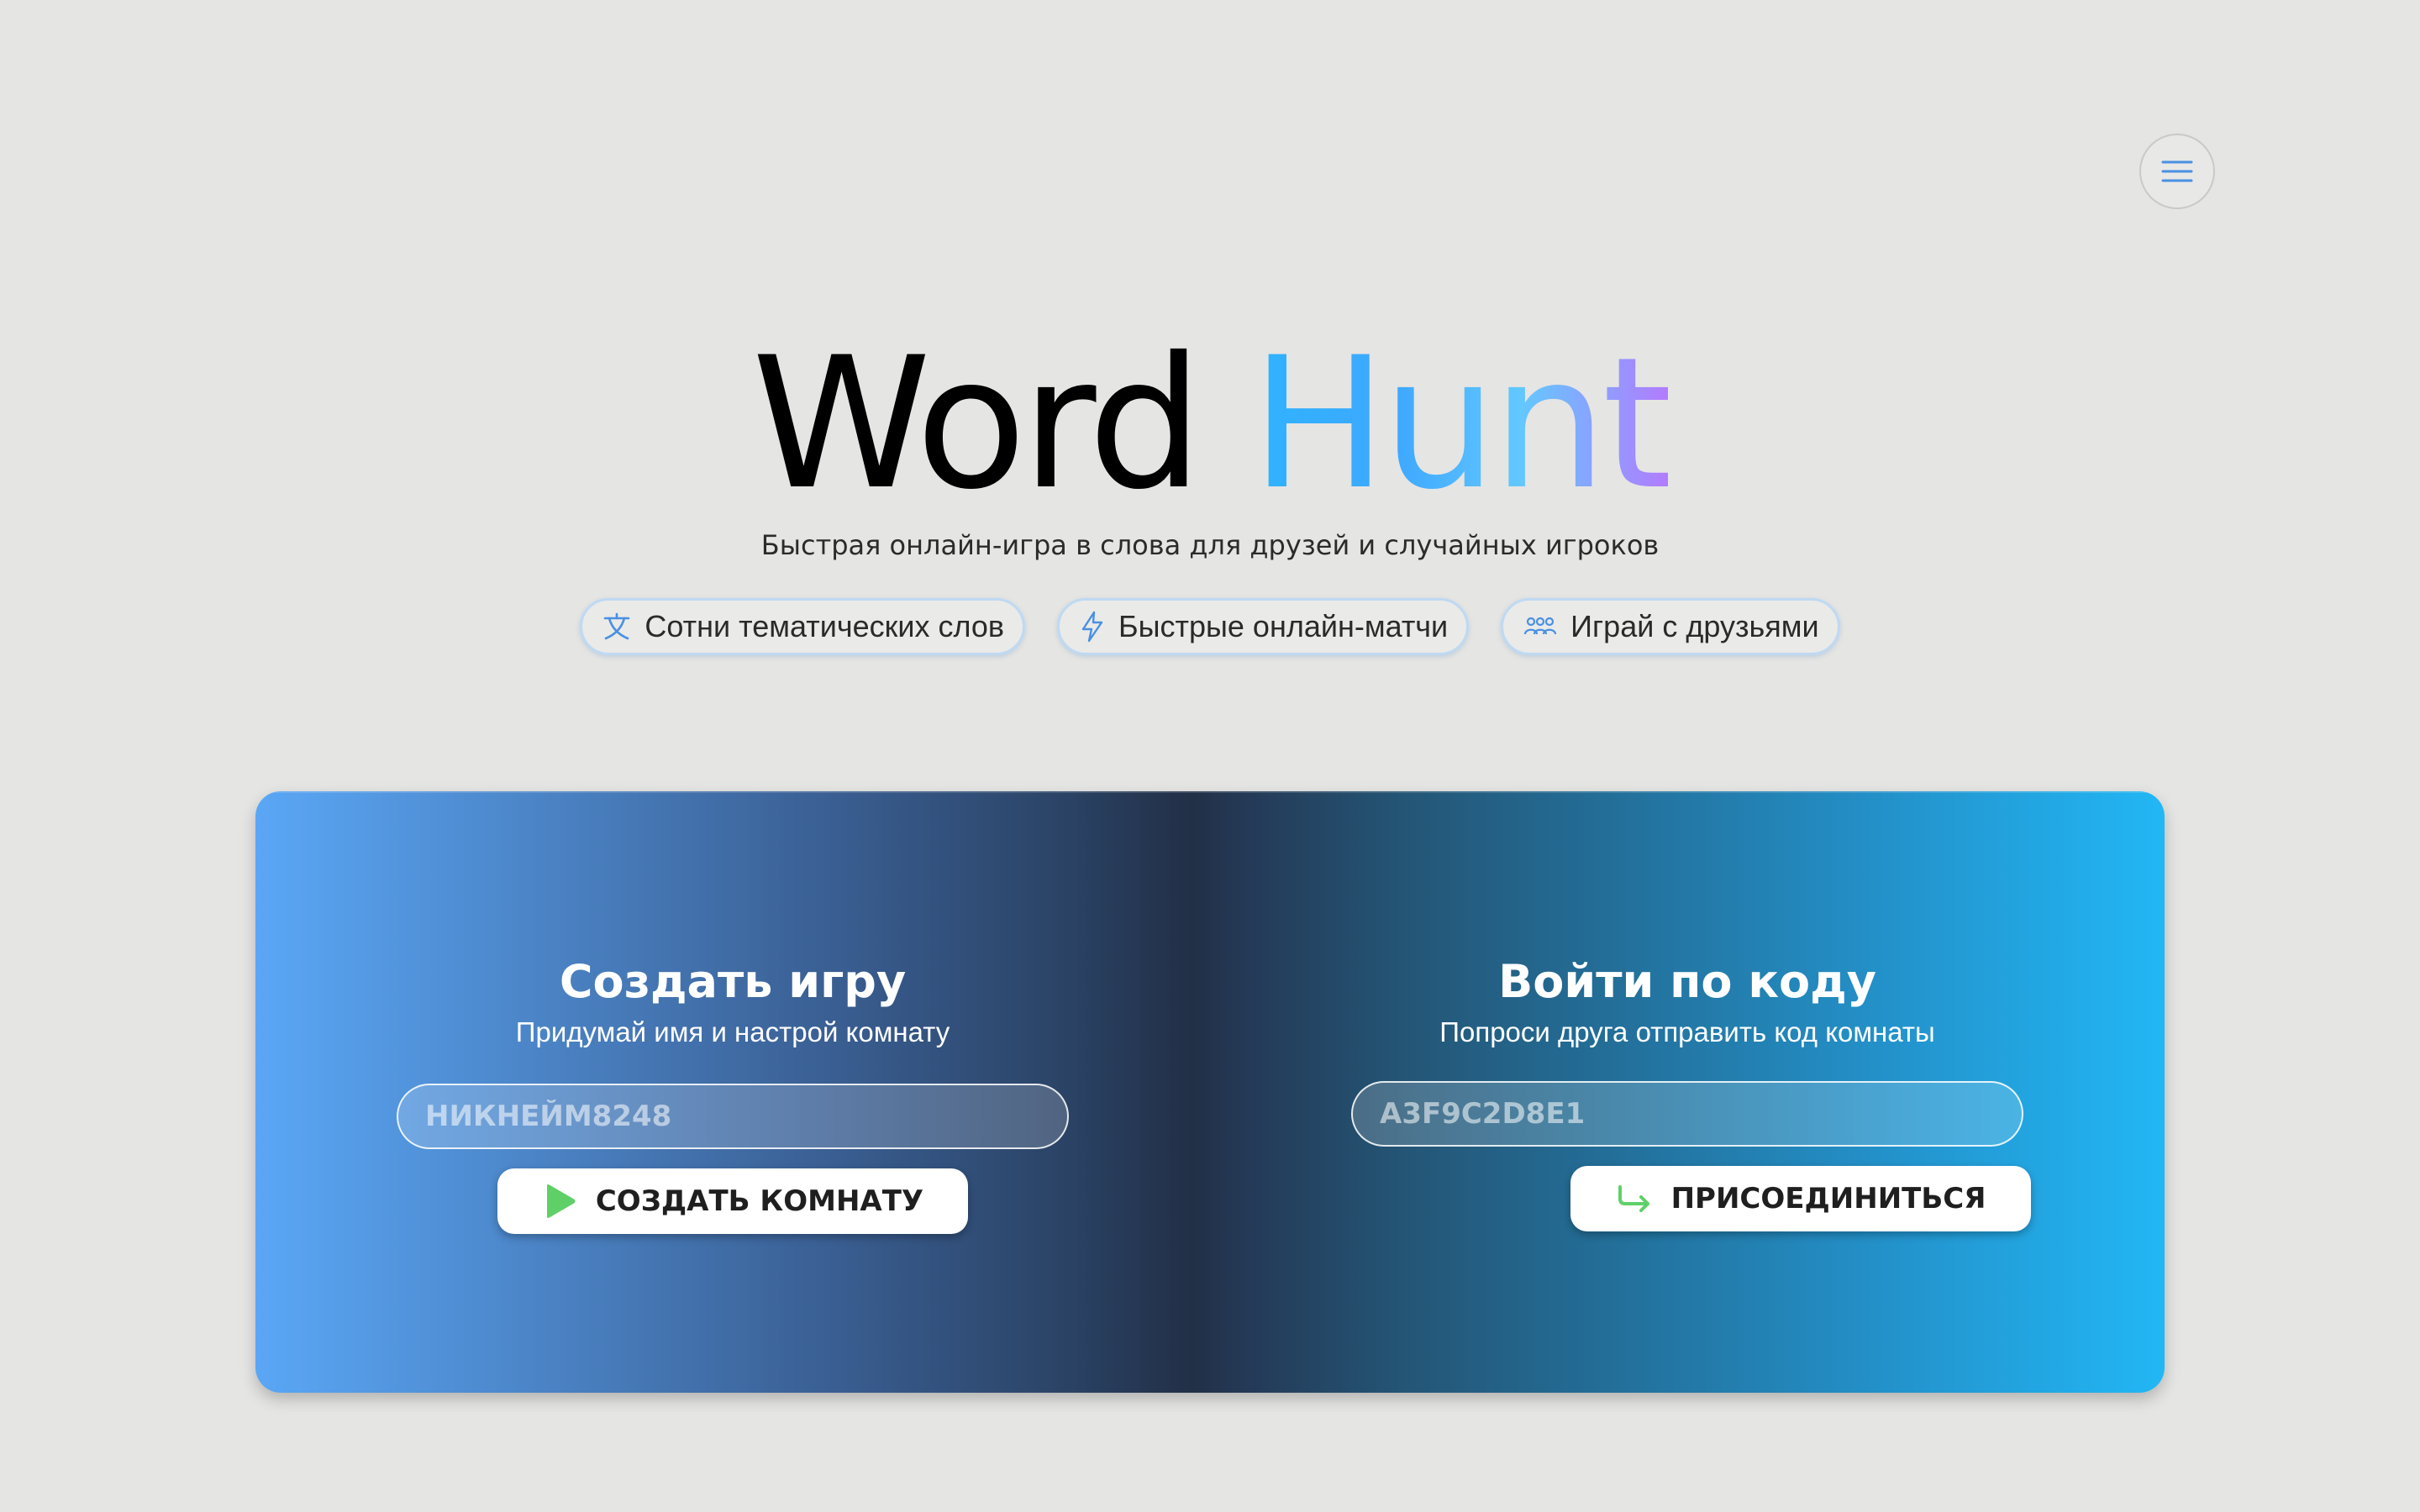 This screenshot has width=2420, height=1512. Describe the element at coordinates (561, 1201) in the screenshot. I see `play-icon` at that location.